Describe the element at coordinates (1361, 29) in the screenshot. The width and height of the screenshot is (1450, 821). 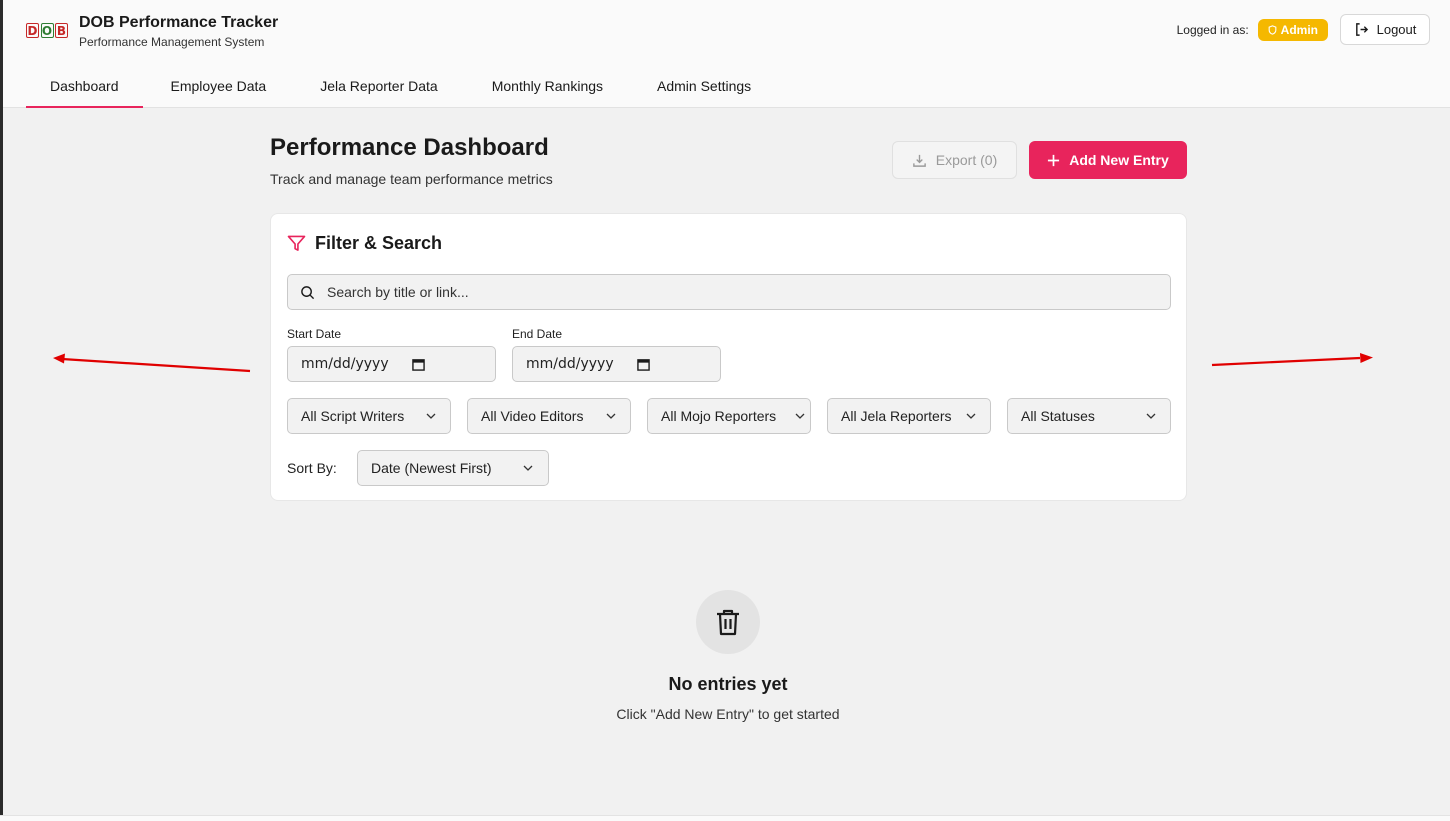
I see `logout-icon` at that location.